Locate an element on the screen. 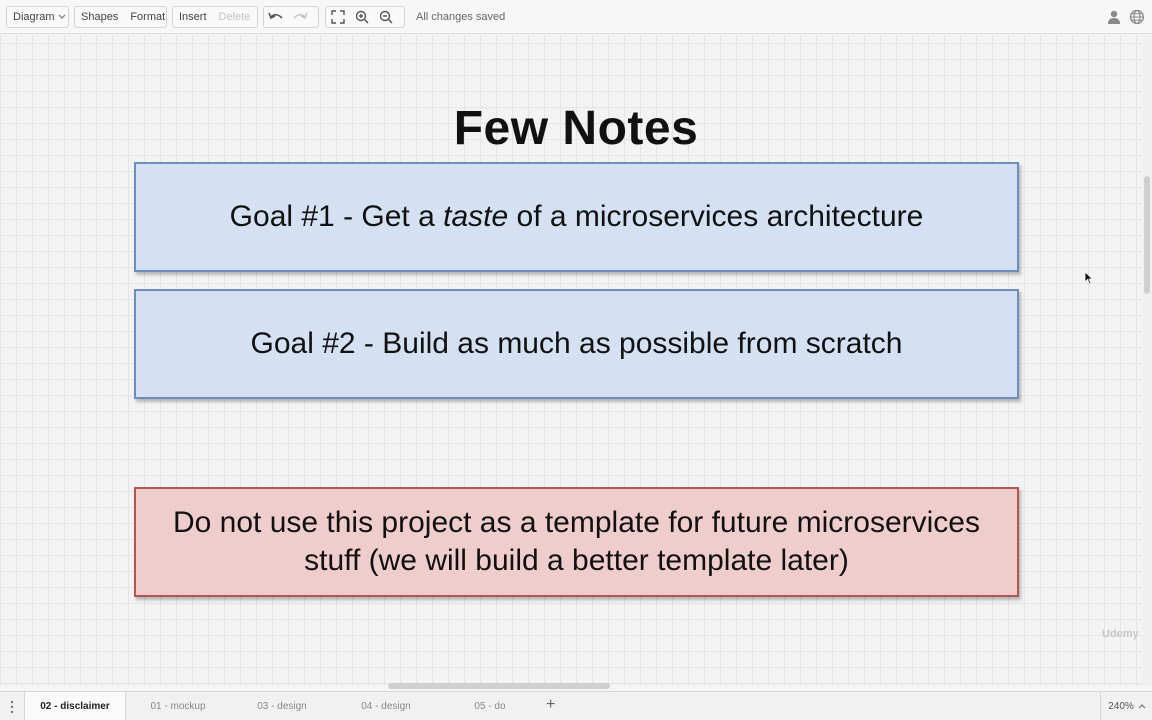 The image size is (1152, 720). horizontal-scroll-thumb is located at coordinates (499, 686).